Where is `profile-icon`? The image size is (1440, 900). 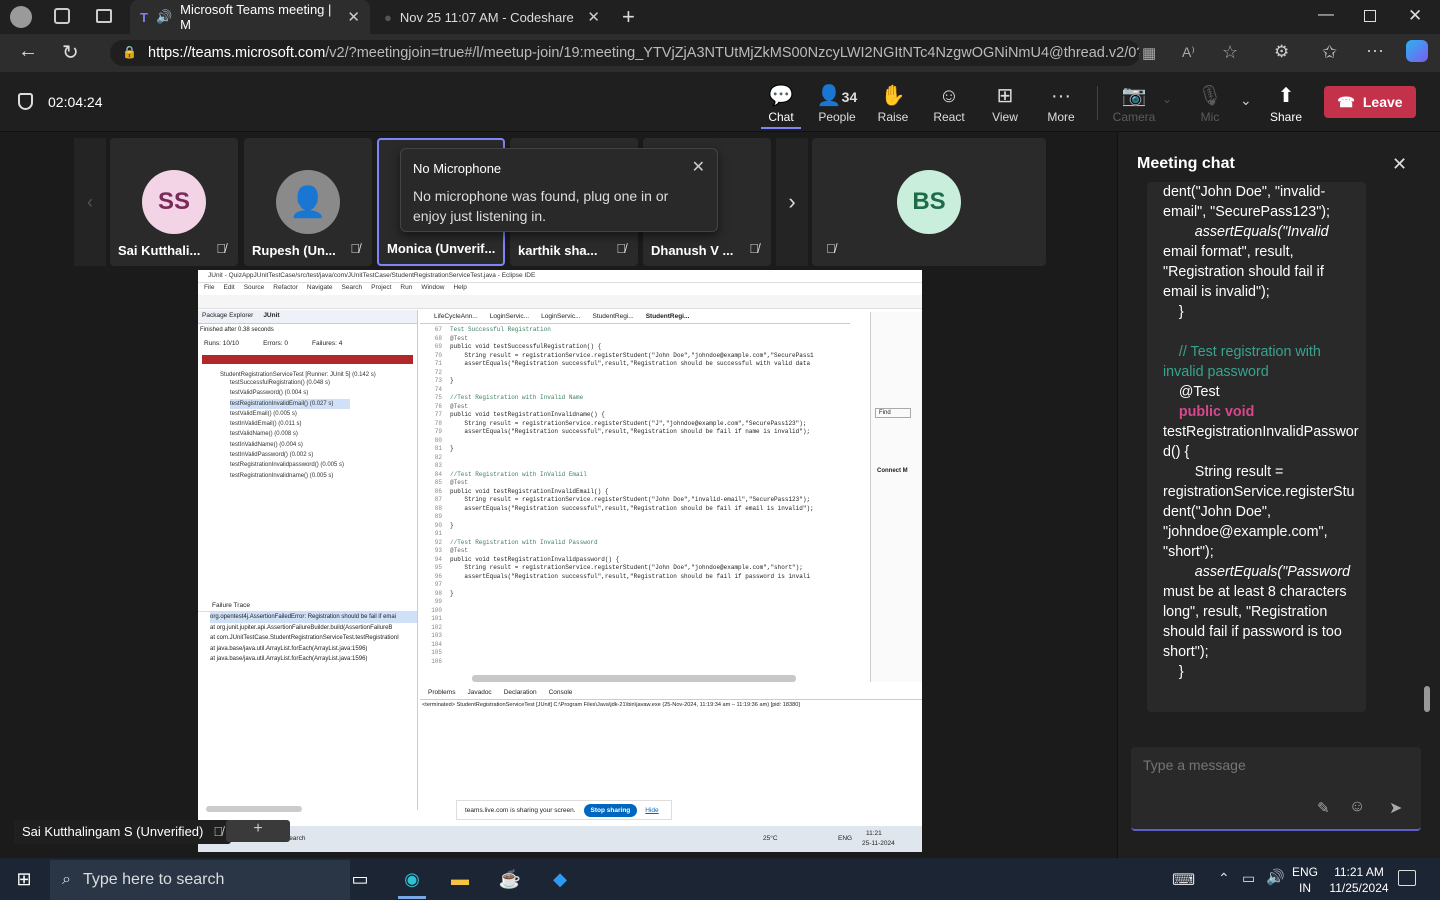 profile-icon is located at coordinates (21, 17).